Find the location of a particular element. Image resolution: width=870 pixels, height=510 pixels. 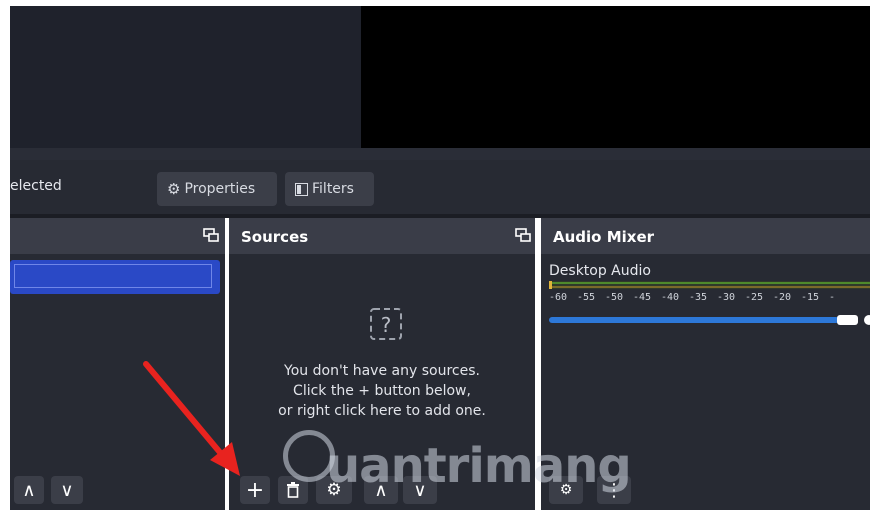

question-mark-icon: ? is located at coordinates (386, 324).